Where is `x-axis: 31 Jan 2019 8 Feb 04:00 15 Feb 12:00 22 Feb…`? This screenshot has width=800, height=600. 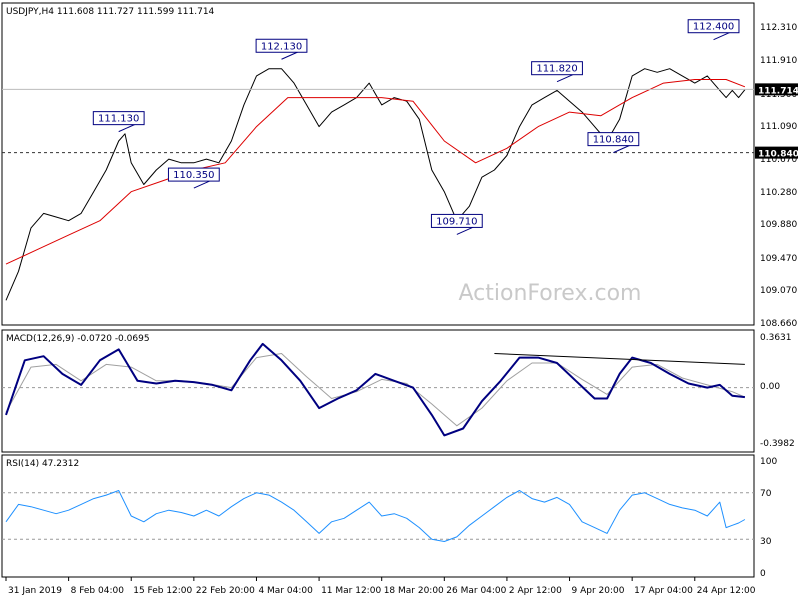
x-axis: 31 Jan 2019 8 Feb 04:00 15 Feb 12:00 22 Feb… is located at coordinates (380, 586).